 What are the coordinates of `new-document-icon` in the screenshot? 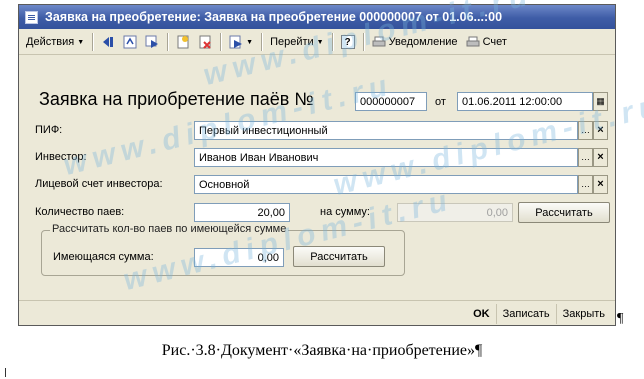 It's located at (183, 42).